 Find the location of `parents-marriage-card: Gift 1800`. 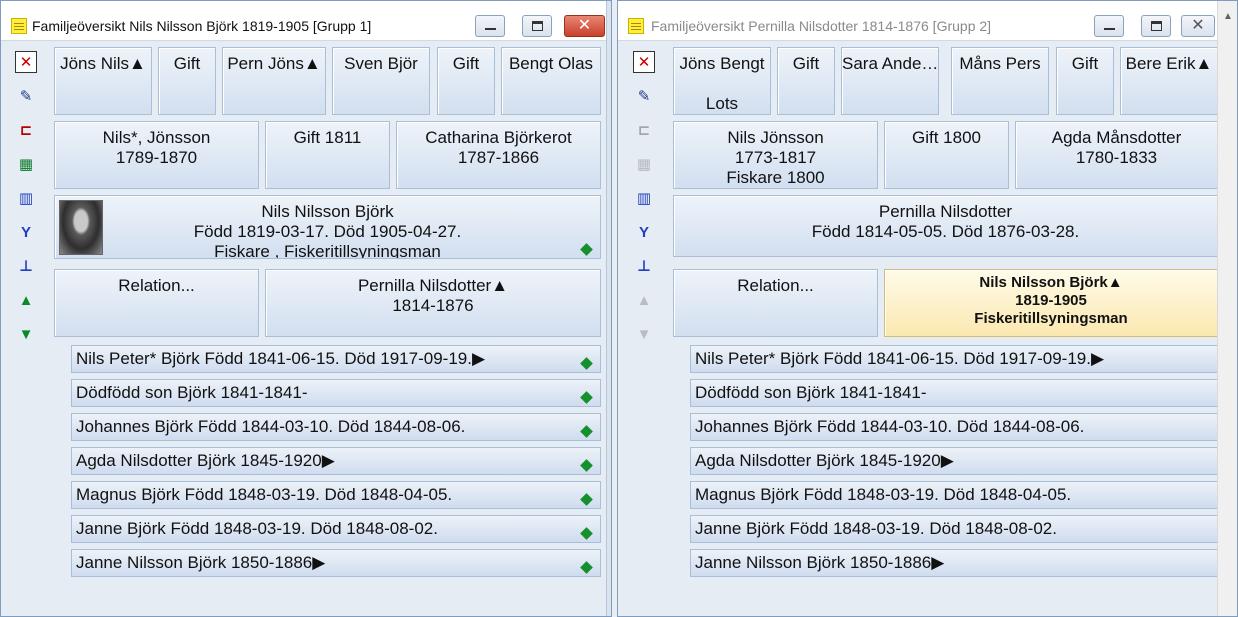

parents-marriage-card: Gift 1800 is located at coordinates (946, 155).